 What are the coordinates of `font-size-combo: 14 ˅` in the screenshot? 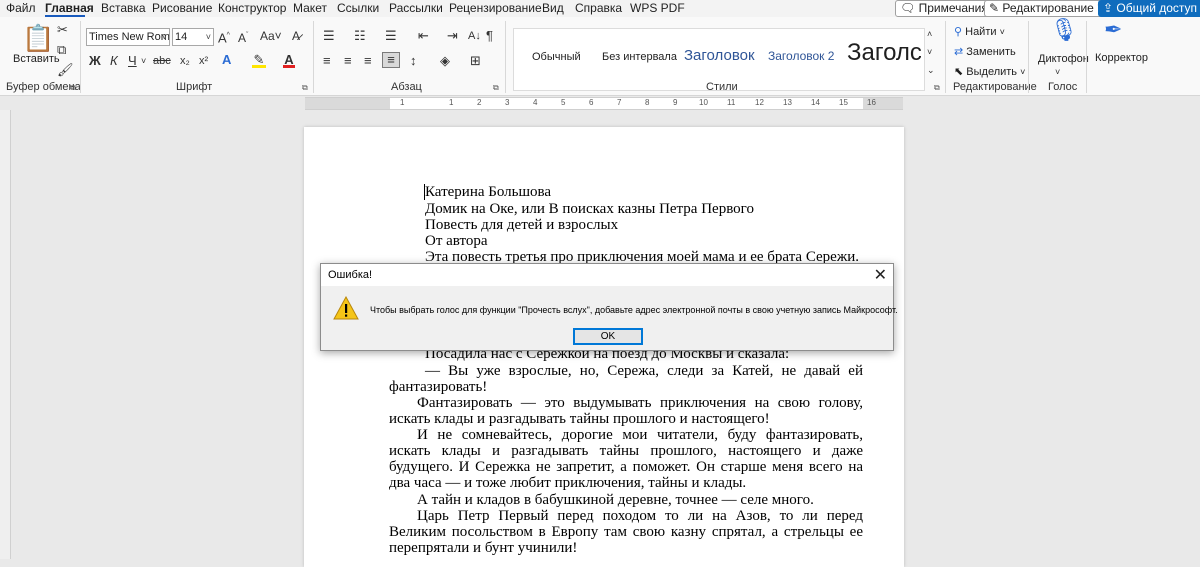 It's located at (193, 37).